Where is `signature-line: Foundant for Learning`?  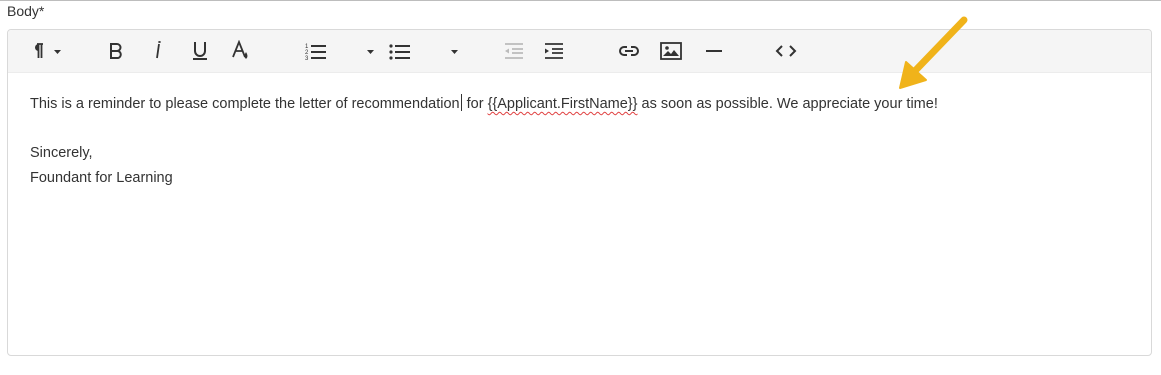 signature-line: Foundant for Learning is located at coordinates (101, 177).